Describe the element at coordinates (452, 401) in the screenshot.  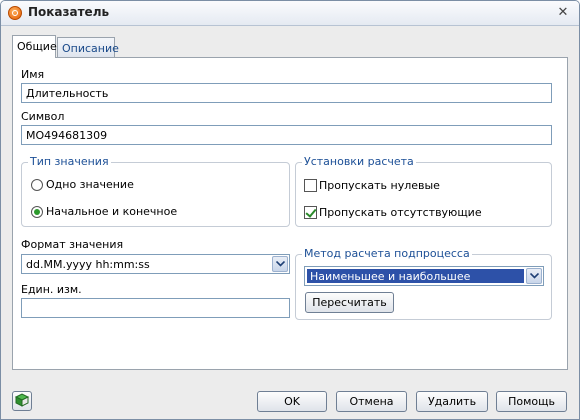
I see `delete-button: Удалить` at that location.